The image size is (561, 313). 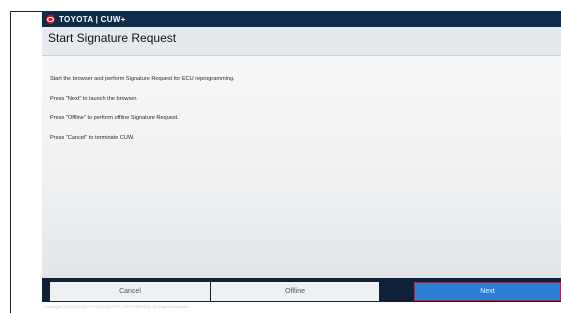 What do you see at coordinates (487, 291) in the screenshot?
I see `next-button: Next` at bounding box center [487, 291].